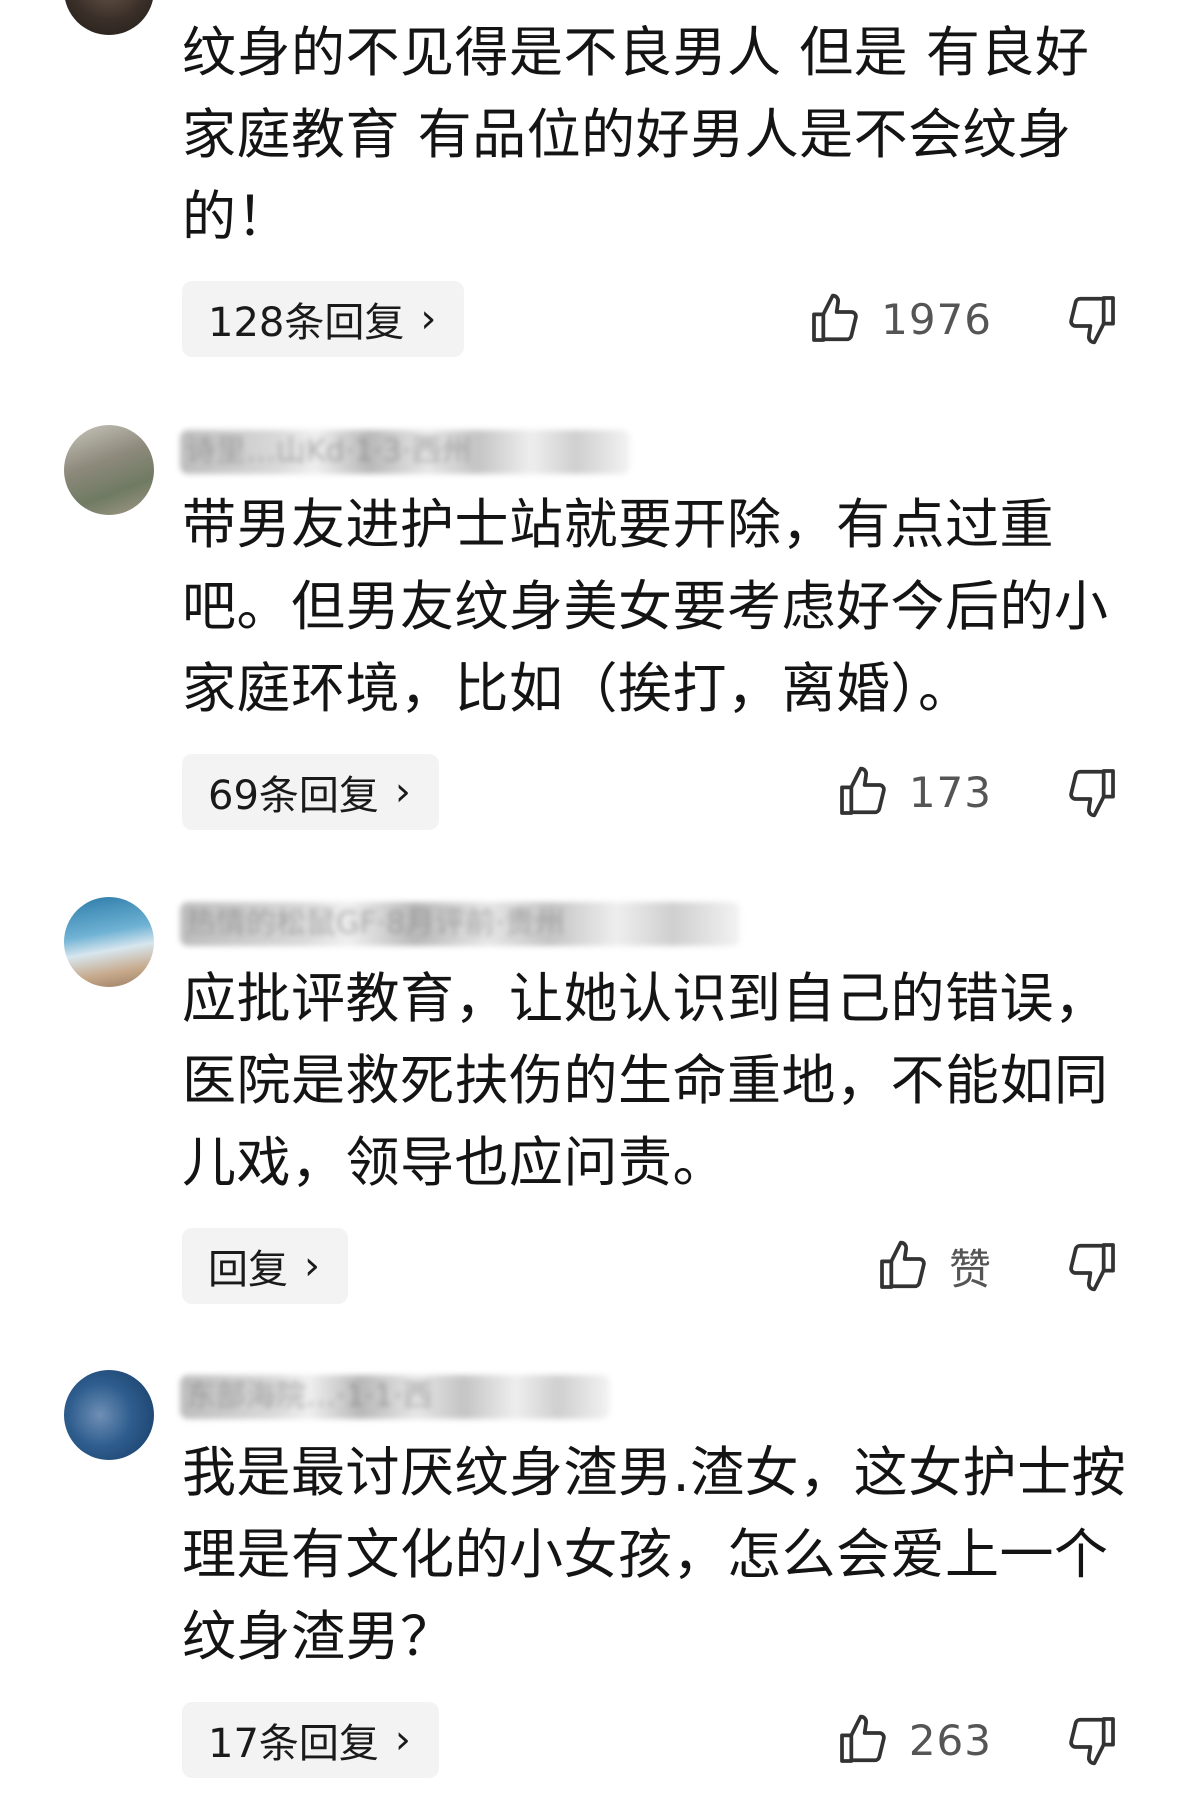 The height and width of the screenshot is (1815, 1200). What do you see at coordinates (293, 1744) in the screenshot?
I see `reply-count-label: 17条回复` at bounding box center [293, 1744].